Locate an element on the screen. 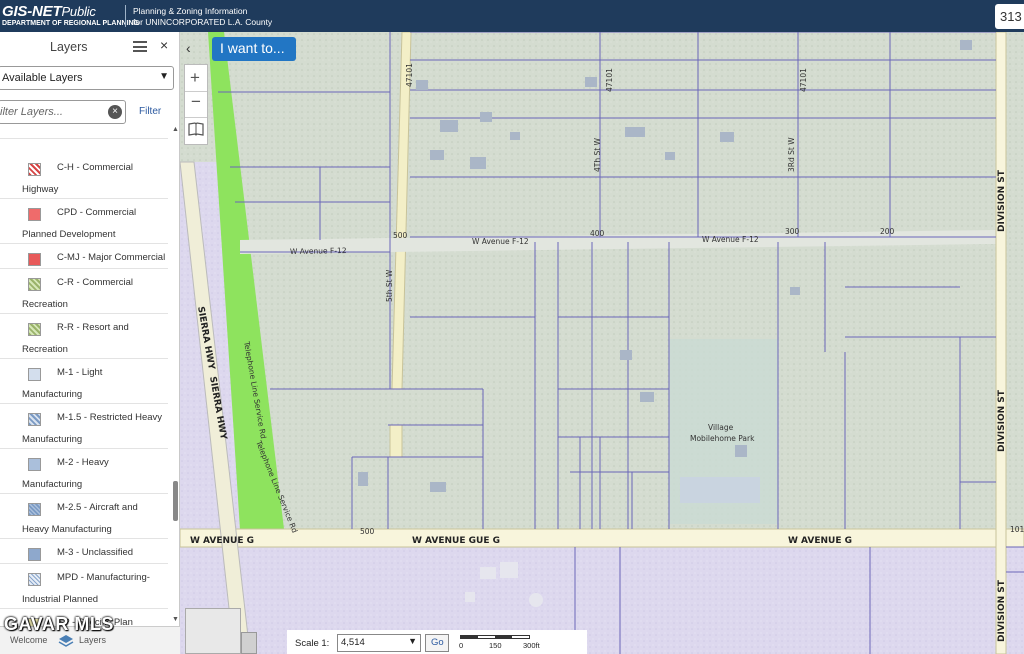  label-avenue-g-mid: W AVENUE GUE G is located at coordinates (456, 541).